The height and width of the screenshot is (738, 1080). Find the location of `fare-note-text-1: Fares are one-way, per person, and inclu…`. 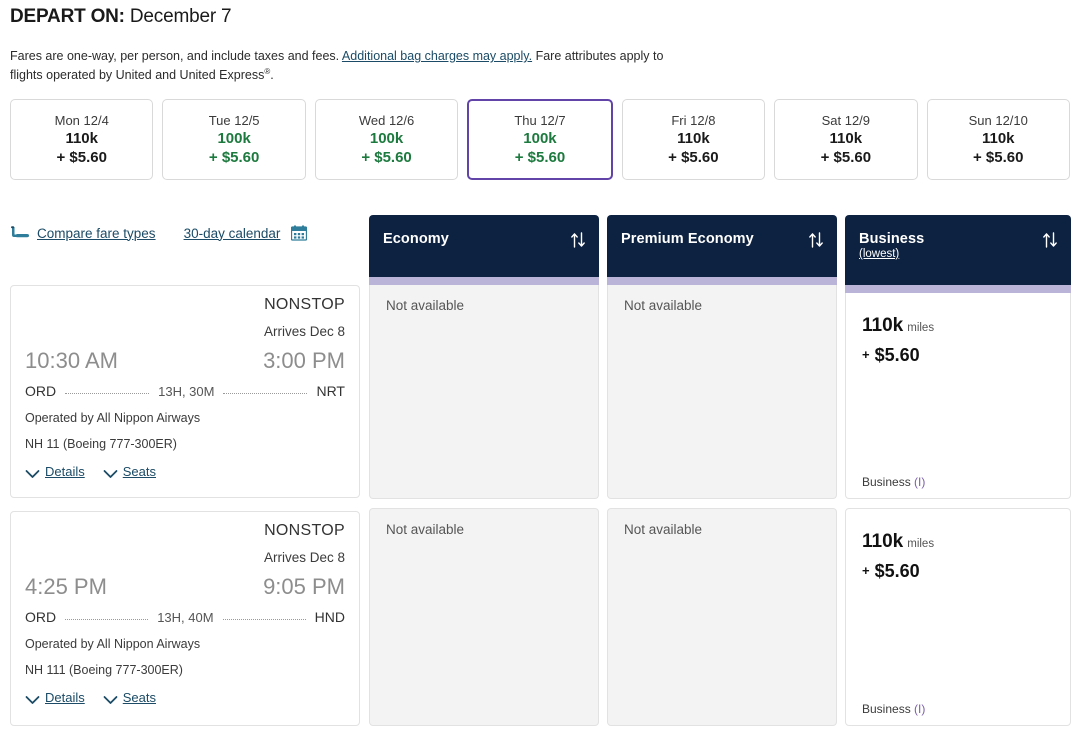

fare-note-text-1: Fares are one-way, per person, and inclu… is located at coordinates (176, 56).